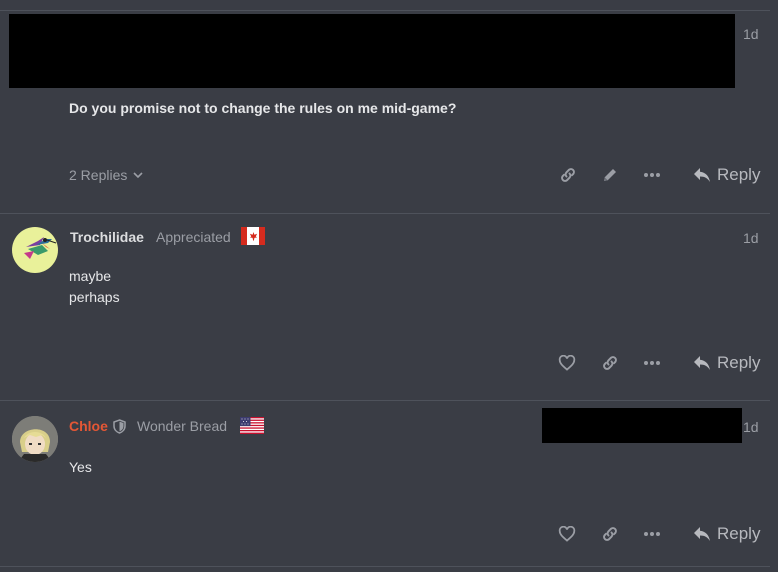 This screenshot has height=572, width=778. What do you see at coordinates (94, 287) in the screenshot?
I see `post-body: maybe perhaps` at bounding box center [94, 287].